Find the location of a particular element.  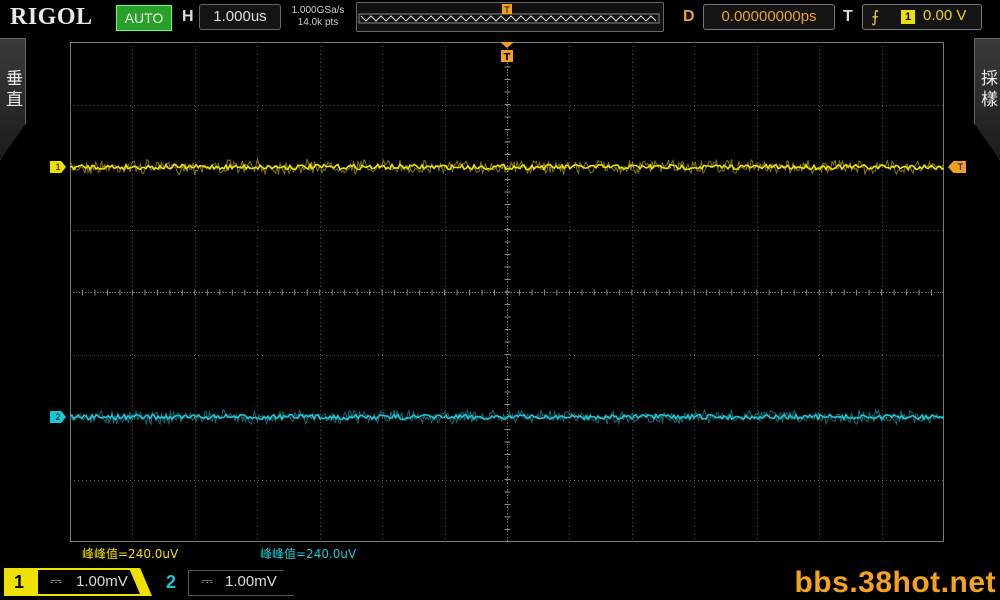

channel-2-settings: ⎓ 1.00mV is located at coordinates (241, 583).